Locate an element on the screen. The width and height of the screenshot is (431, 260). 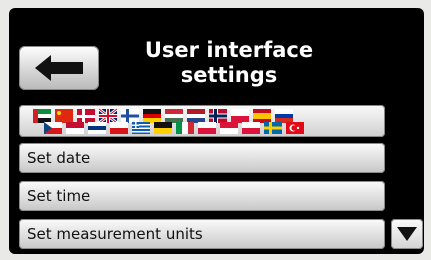
flag-uk-icon is located at coordinates (108, 116).